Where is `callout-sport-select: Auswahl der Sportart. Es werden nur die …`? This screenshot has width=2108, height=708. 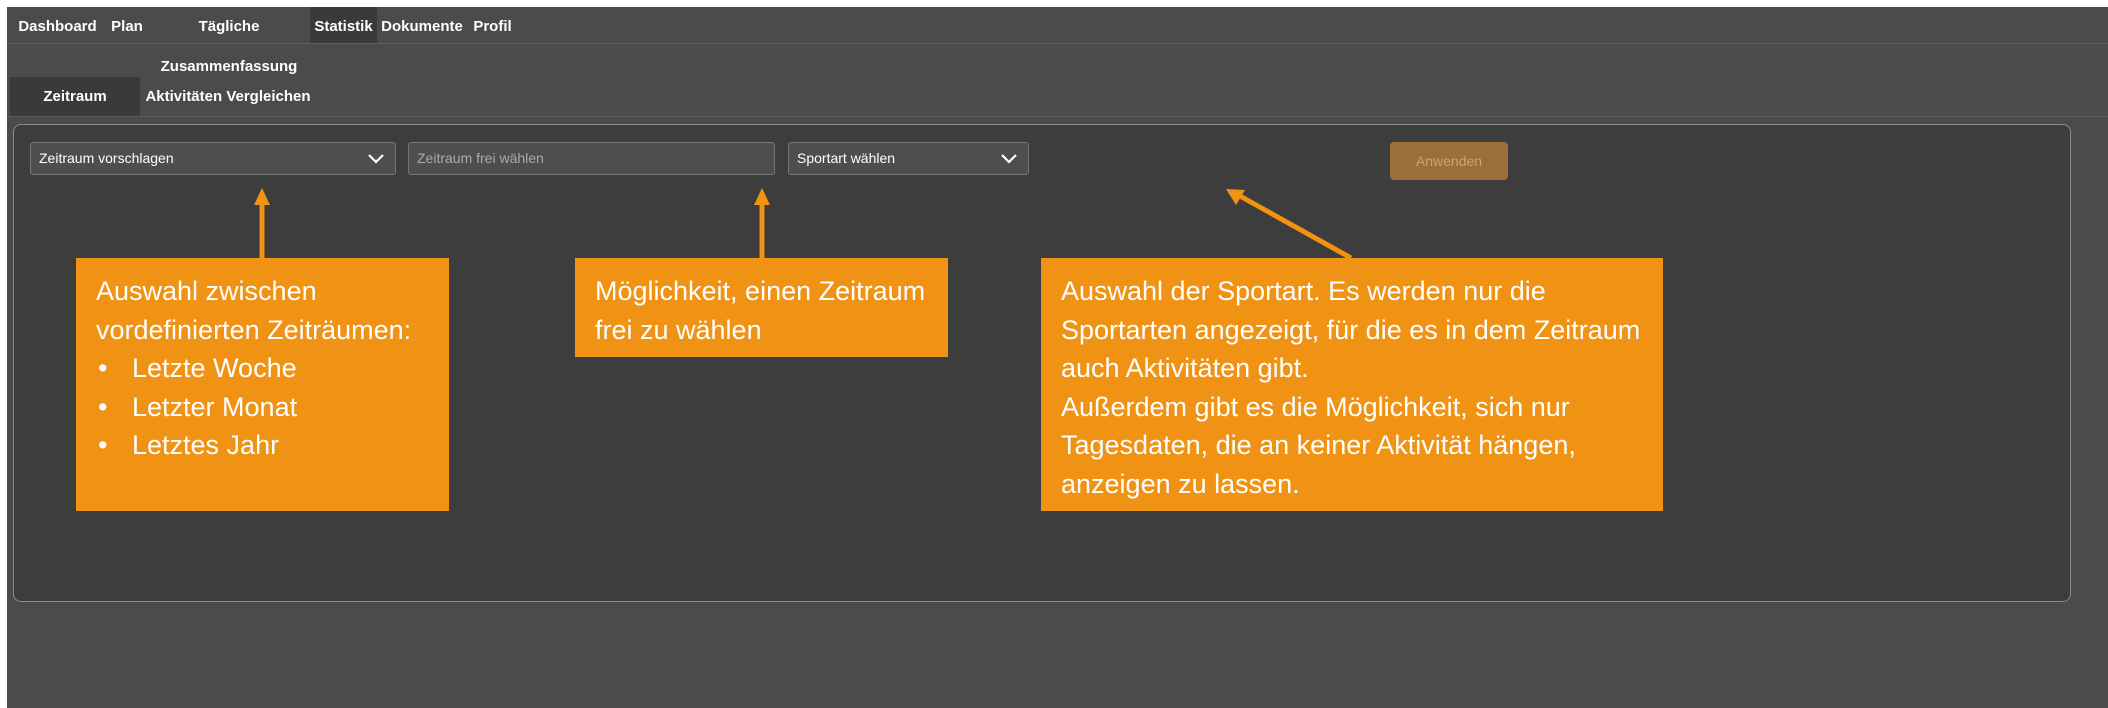 callout-sport-select: Auswahl der Sportart. Es werden nur die … is located at coordinates (1352, 384).